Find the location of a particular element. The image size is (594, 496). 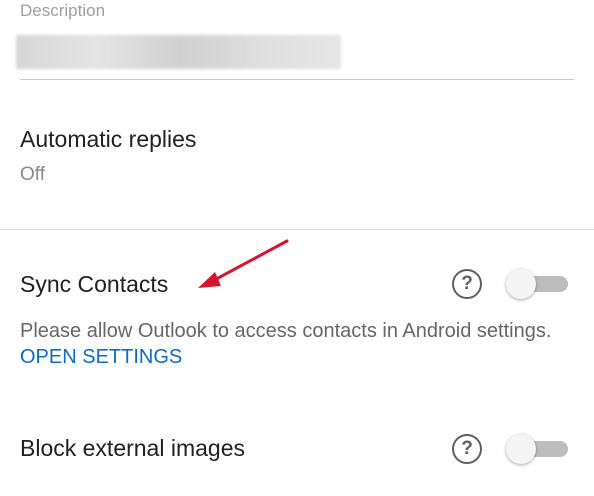

description-label: Description is located at coordinates (63, 10).